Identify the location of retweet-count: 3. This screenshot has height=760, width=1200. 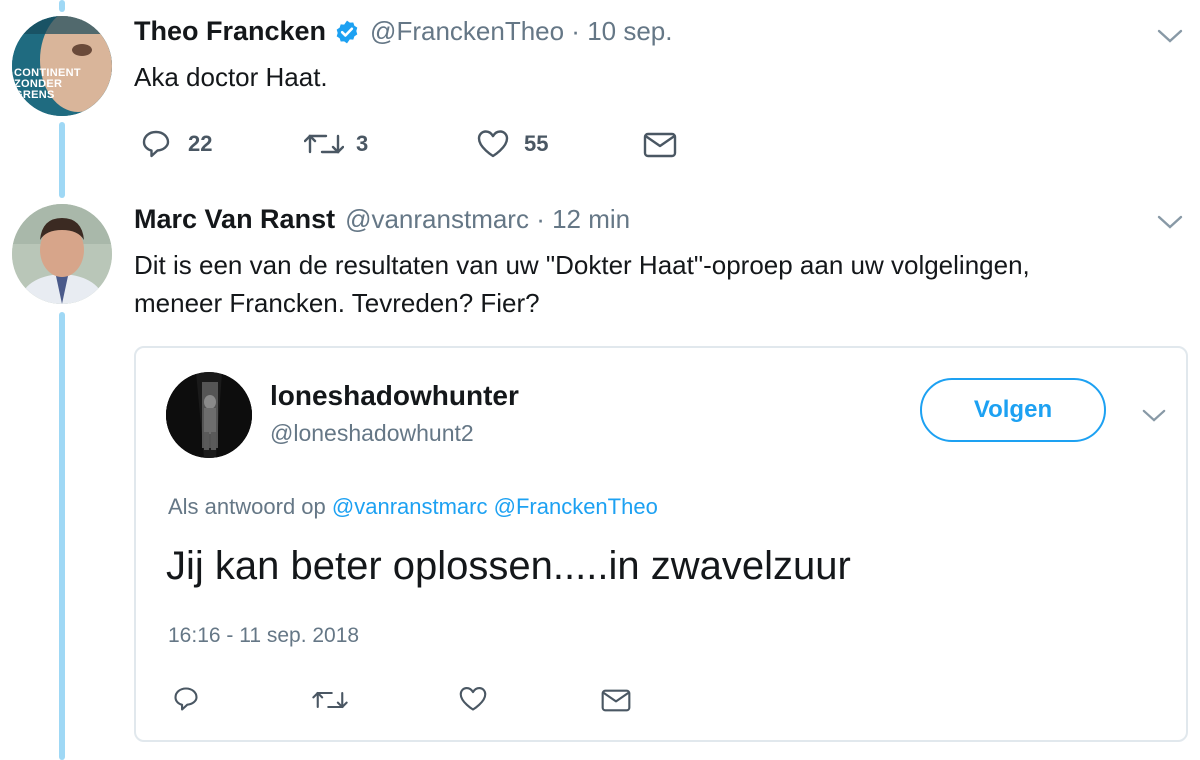
(362, 143).